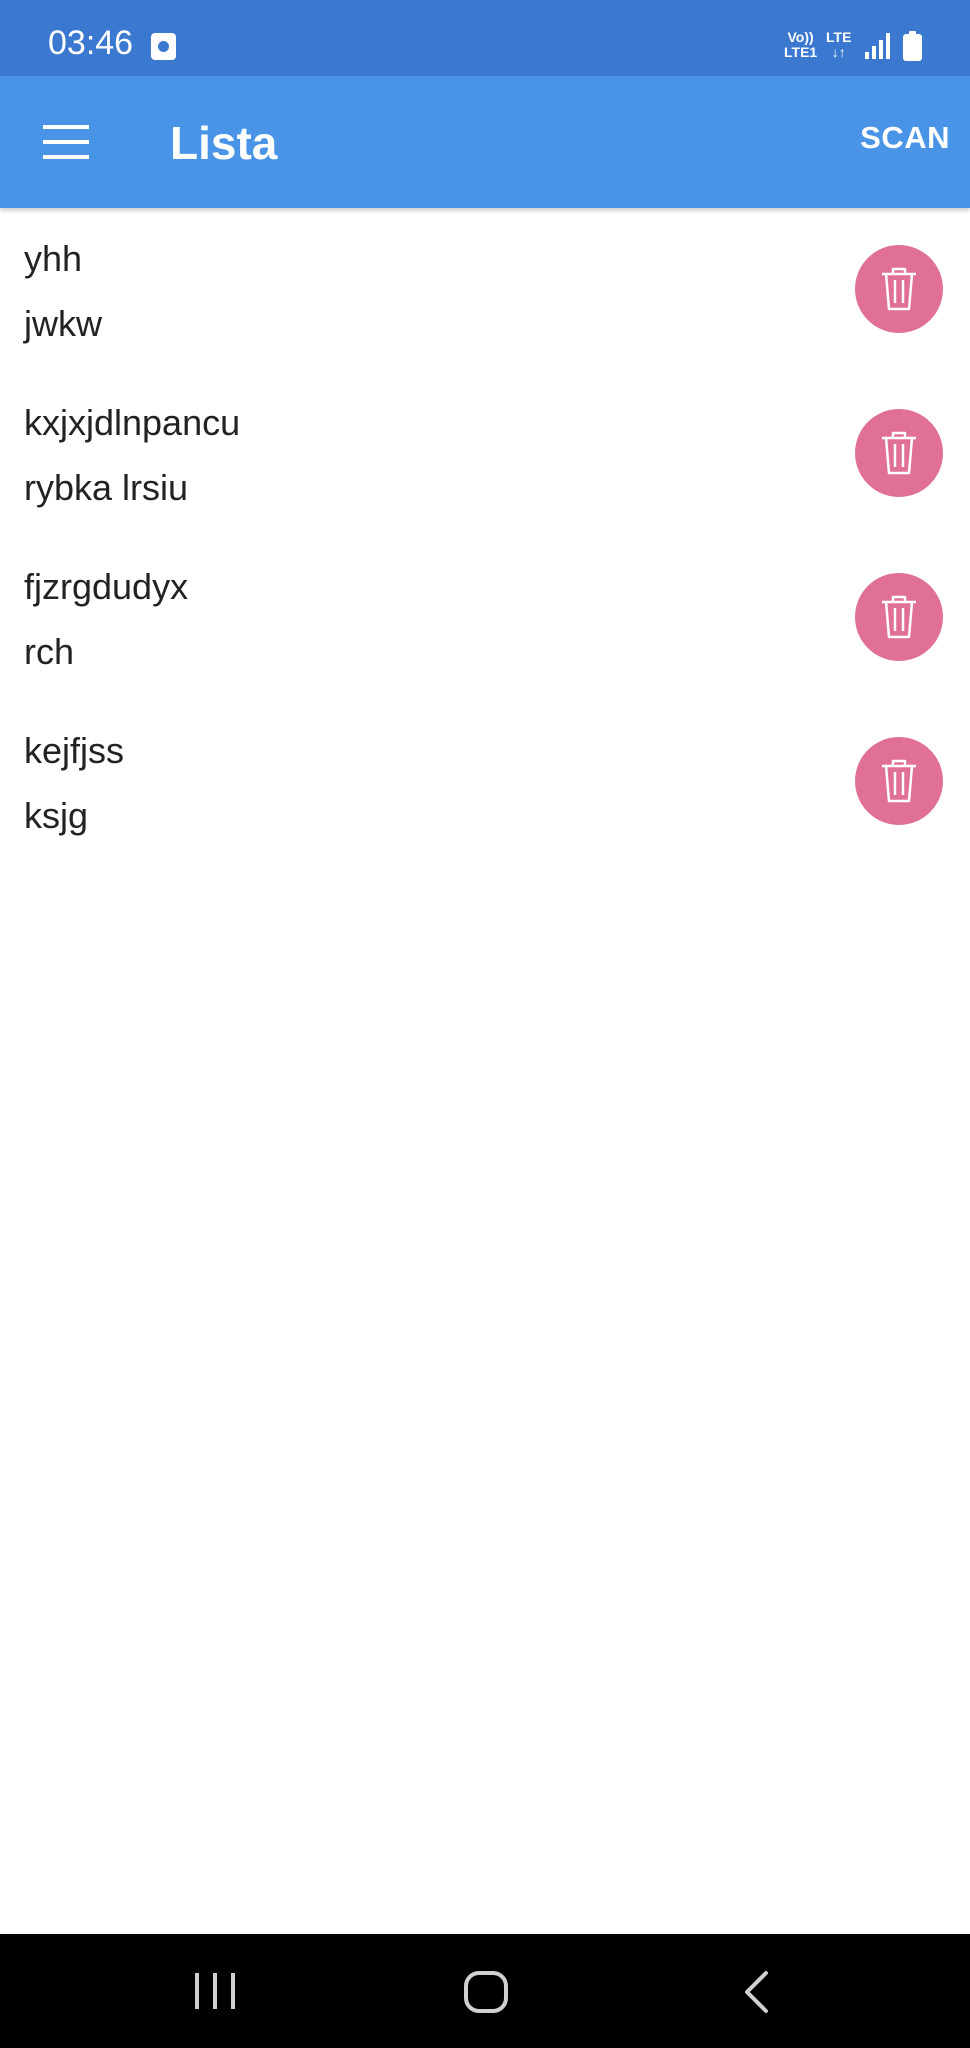 The height and width of the screenshot is (2048, 970). I want to click on list-item: kxjxjdlnpancu rybka lrsiu, so click(485, 454).